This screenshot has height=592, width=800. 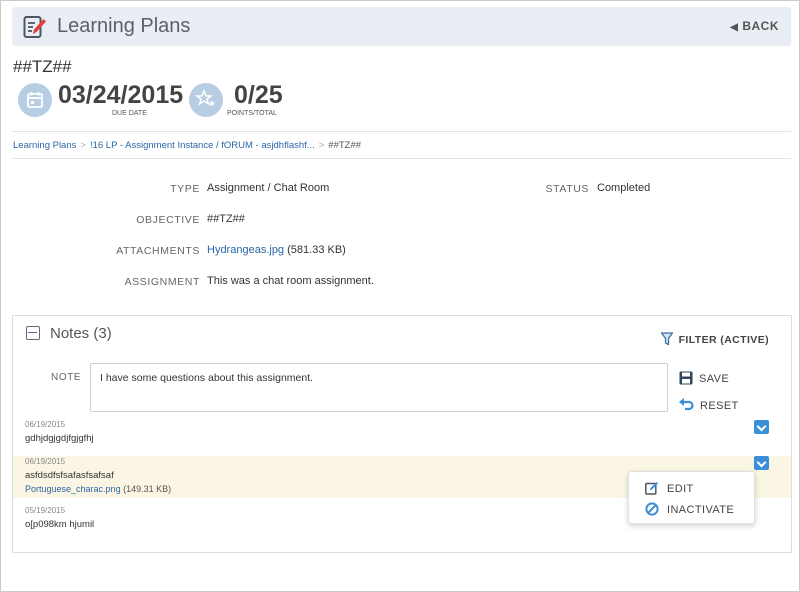 I want to click on filter-label: FILTER (ACTIVE), so click(x=723, y=340).